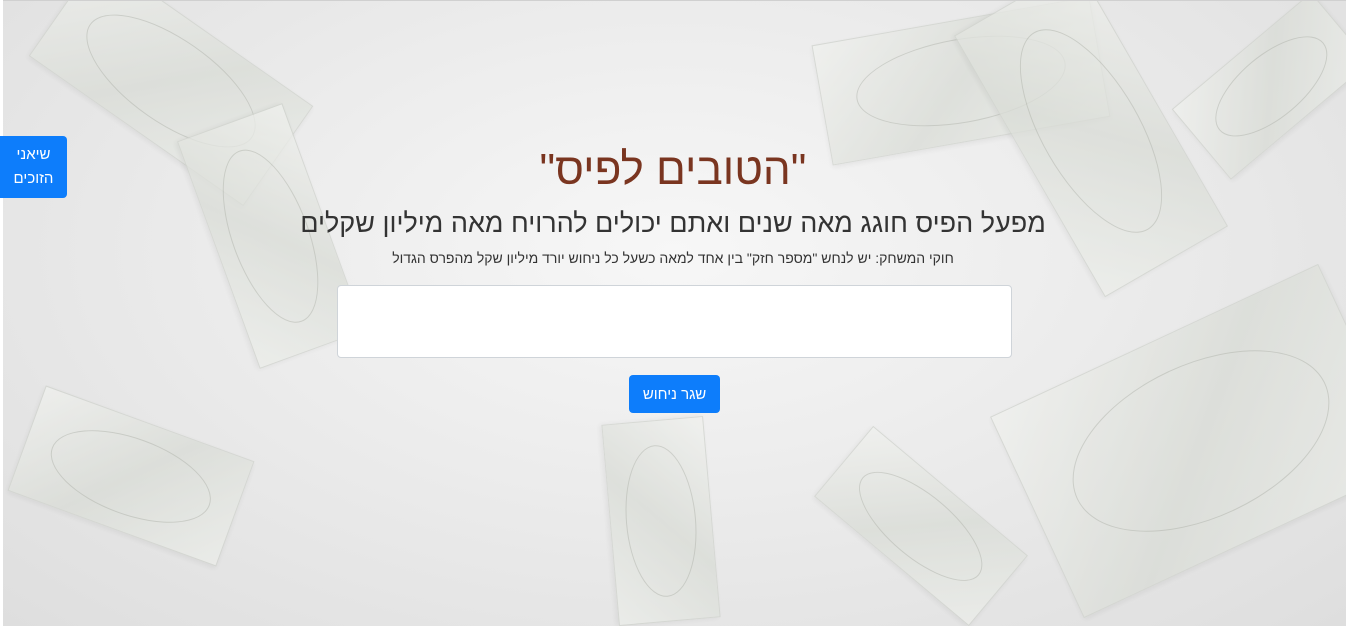 This screenshot has width=1346, height=626. Describe the element at coordinates (673, 0) in the screenshot. I see `top-border` at that location.